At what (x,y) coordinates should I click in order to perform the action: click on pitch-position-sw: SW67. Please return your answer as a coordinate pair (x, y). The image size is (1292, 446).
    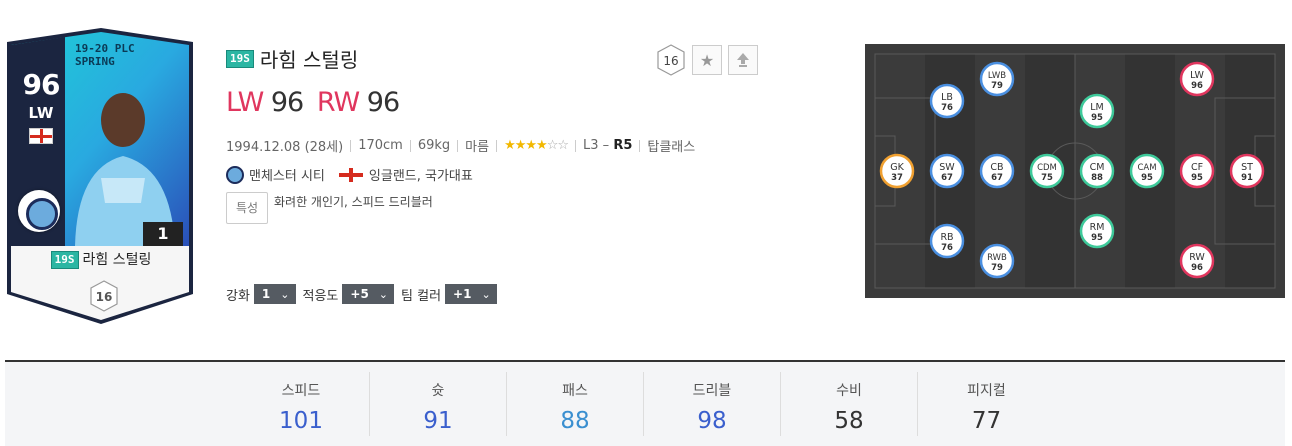
    Looking at the image, I should click on (947, 171).